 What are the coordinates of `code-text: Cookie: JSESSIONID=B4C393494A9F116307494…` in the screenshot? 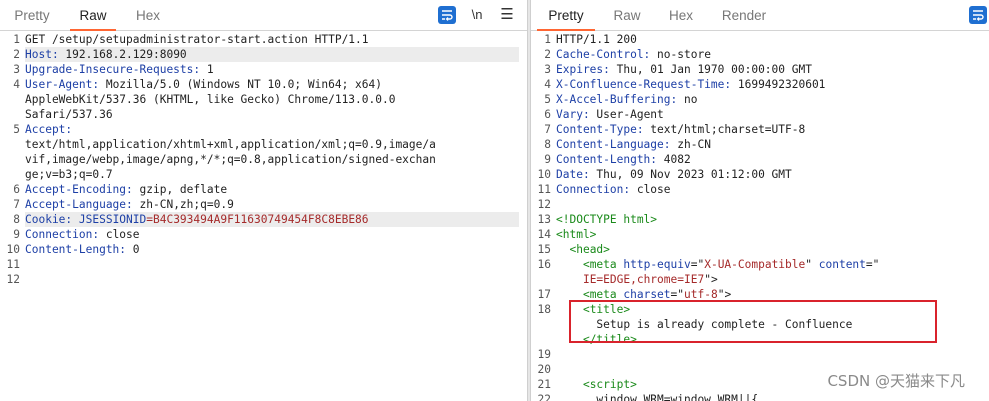 It's located at (272, 219).